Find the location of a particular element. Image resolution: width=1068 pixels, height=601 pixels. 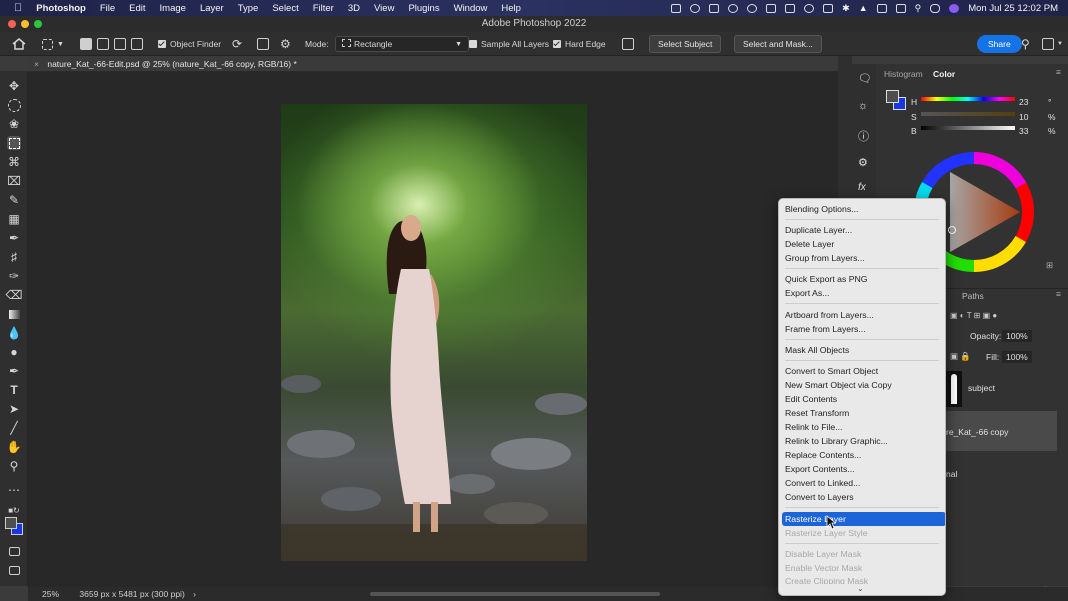

new-selection-icon is located at coordinates (86, 44).